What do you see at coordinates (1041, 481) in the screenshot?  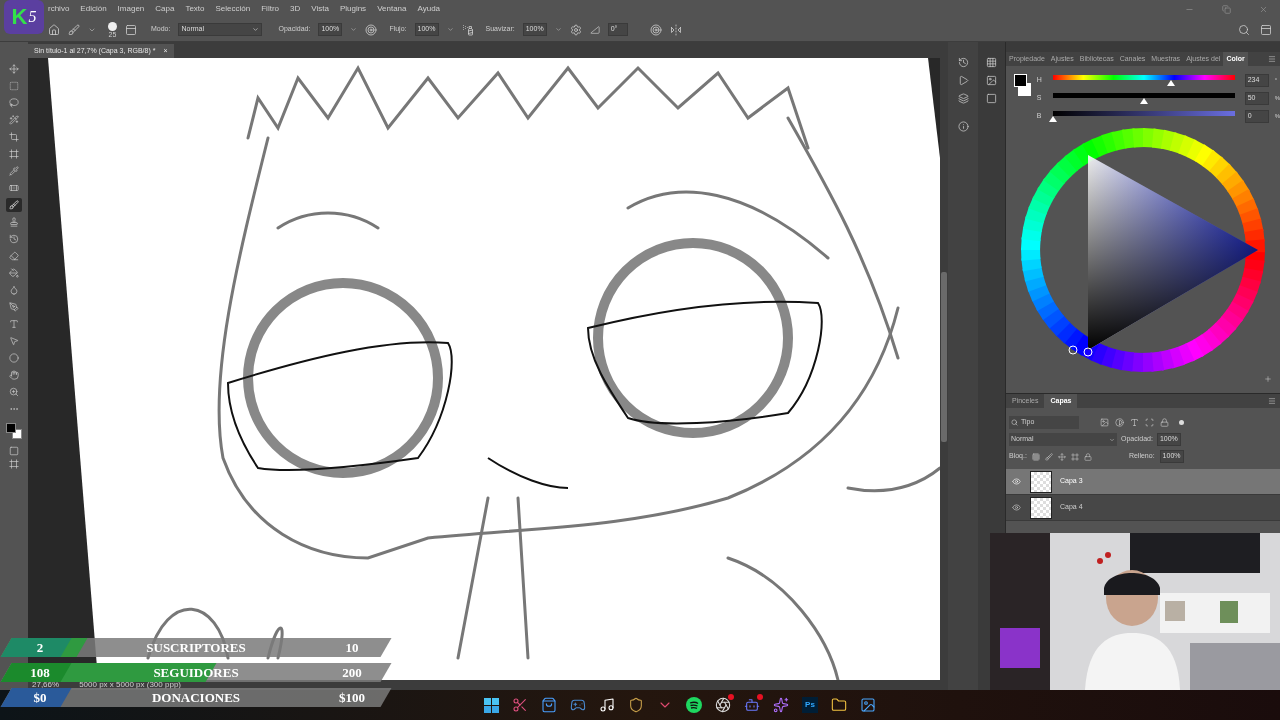 I see `layer-thumbnail` at bounding box center [1041, 481].